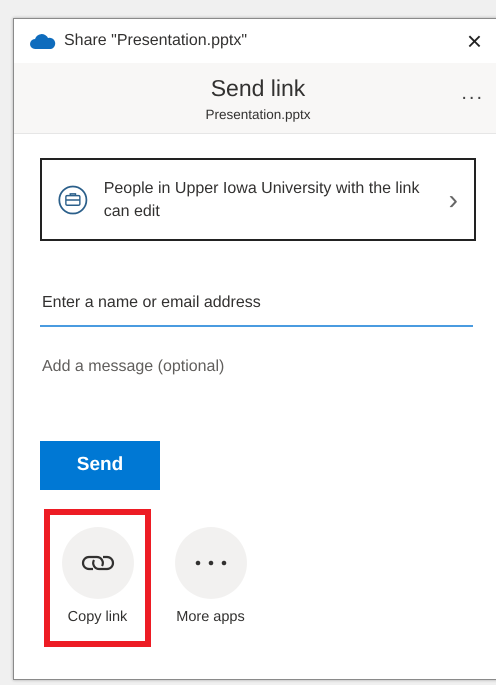 This screenshot has height=685, width=496. Describe the element at coordinates (210, 578) in the screenshot. I see `share-option: More apps` at that location.